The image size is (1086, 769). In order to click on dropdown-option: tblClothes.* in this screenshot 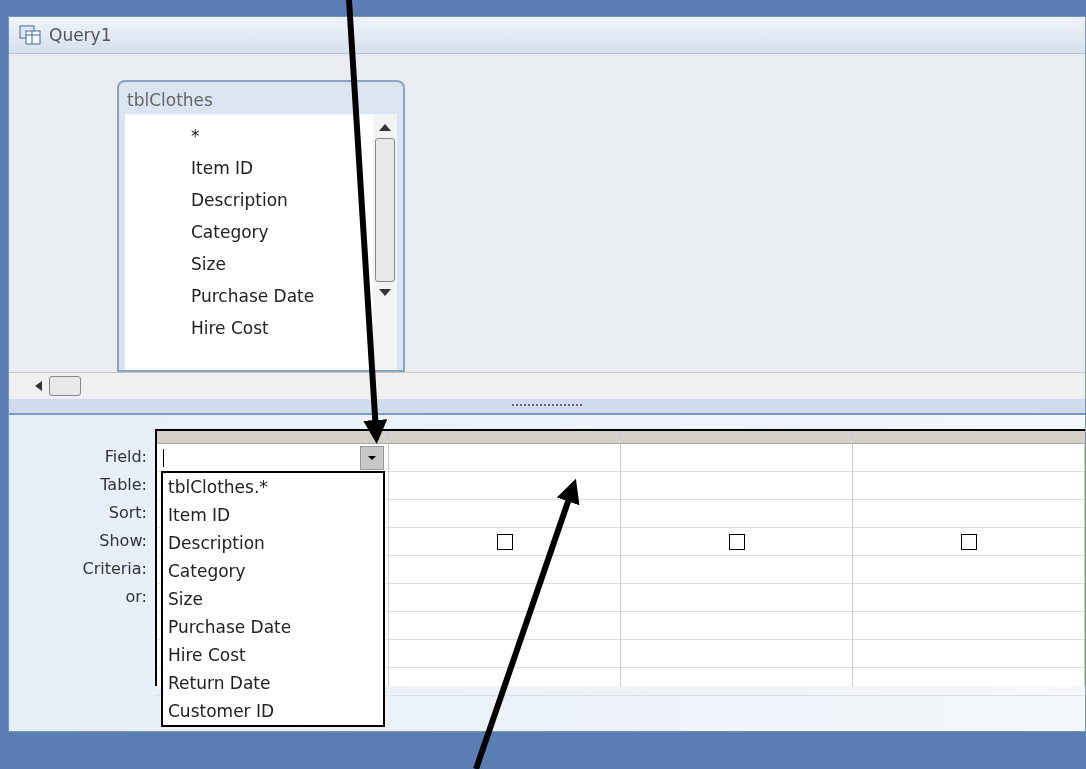, I will do `click(273, 487)`.